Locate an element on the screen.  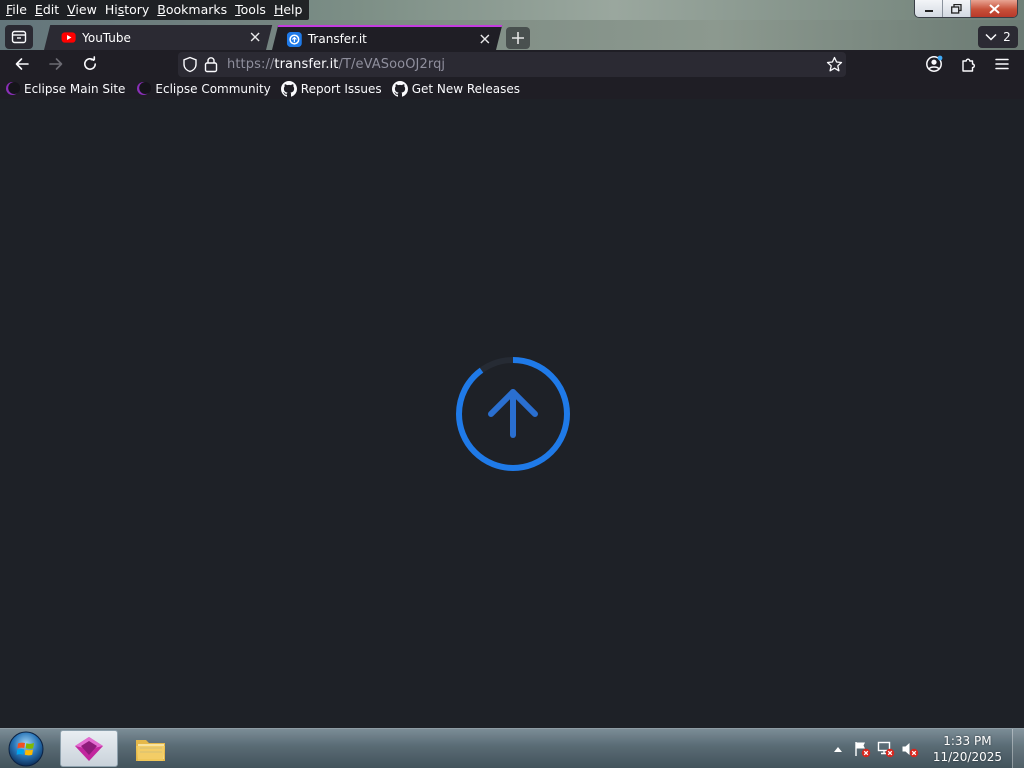
restore-button is located at coordinates (957, 8).